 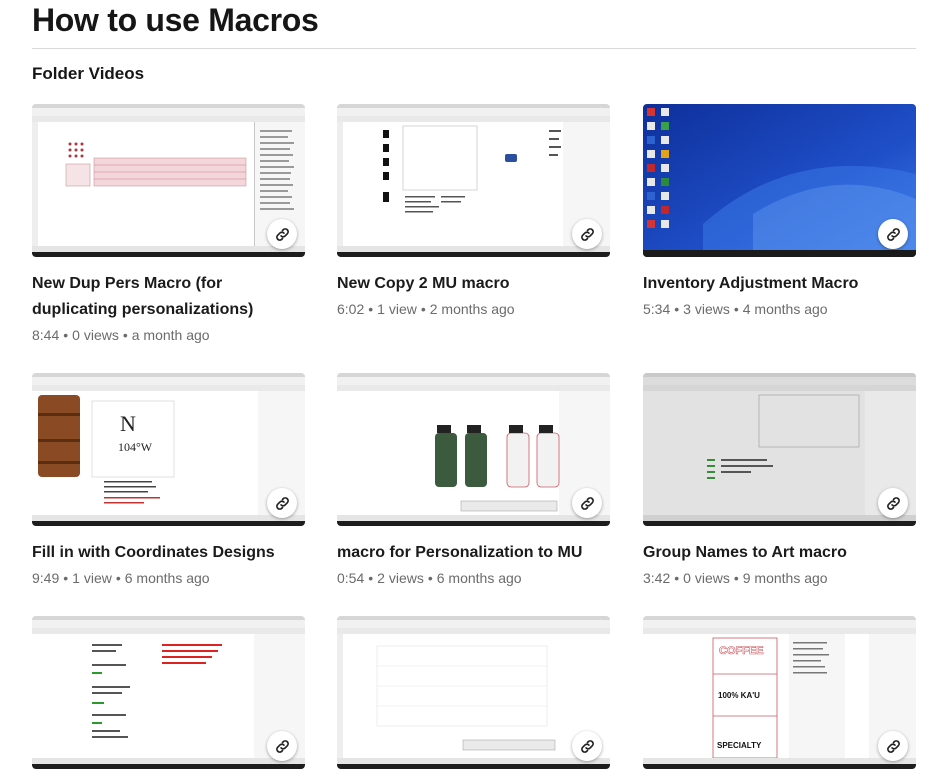 What do you see at coordinates (170, 335) in the screenshot?
I see `video-age: a month ago` at bounding box center [170, 335].